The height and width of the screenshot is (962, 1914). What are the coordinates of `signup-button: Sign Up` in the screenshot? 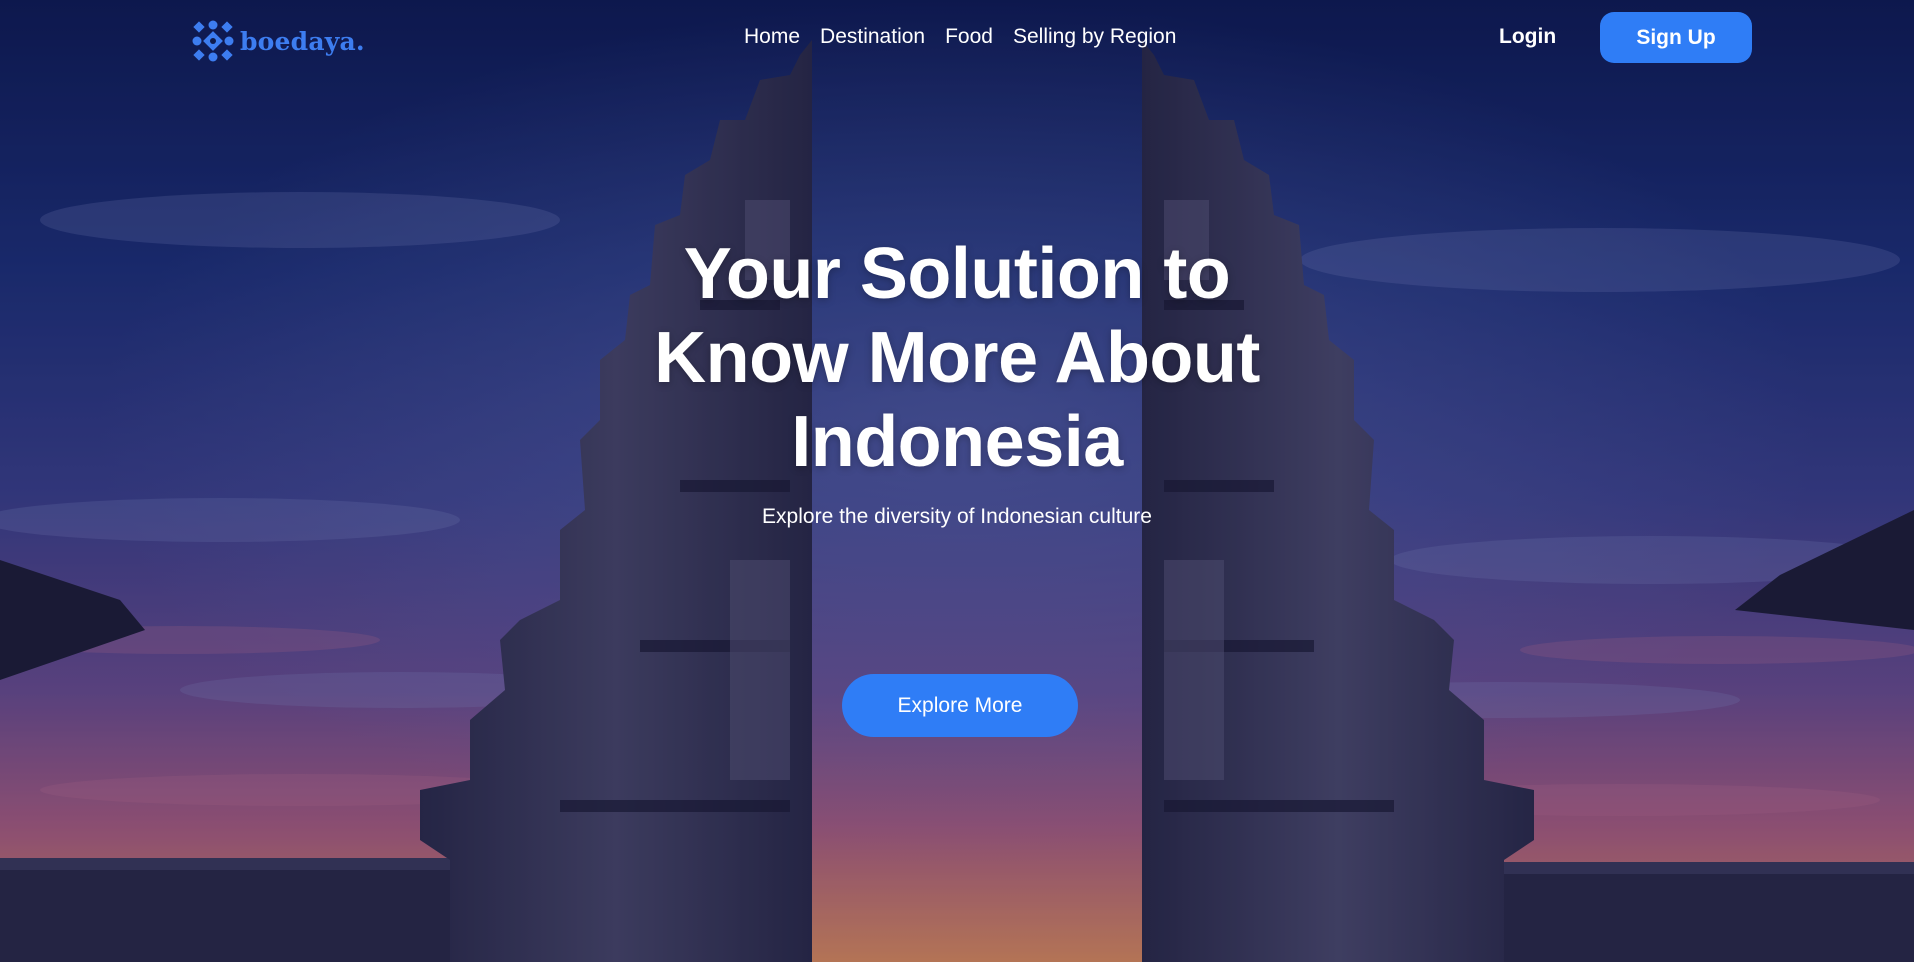 It's located at (1676, 37).